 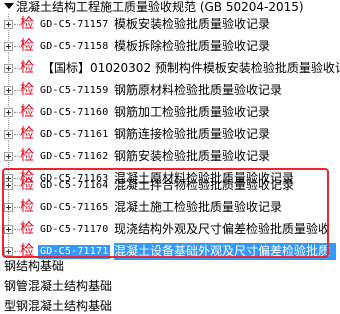 What do you see at coordinates (160, 7) in the screenshot?
I see `tree-root-label: 混凝土结构工程施工质量验收规范 (GB 50204-2015)` at bounding box center [160, 7].